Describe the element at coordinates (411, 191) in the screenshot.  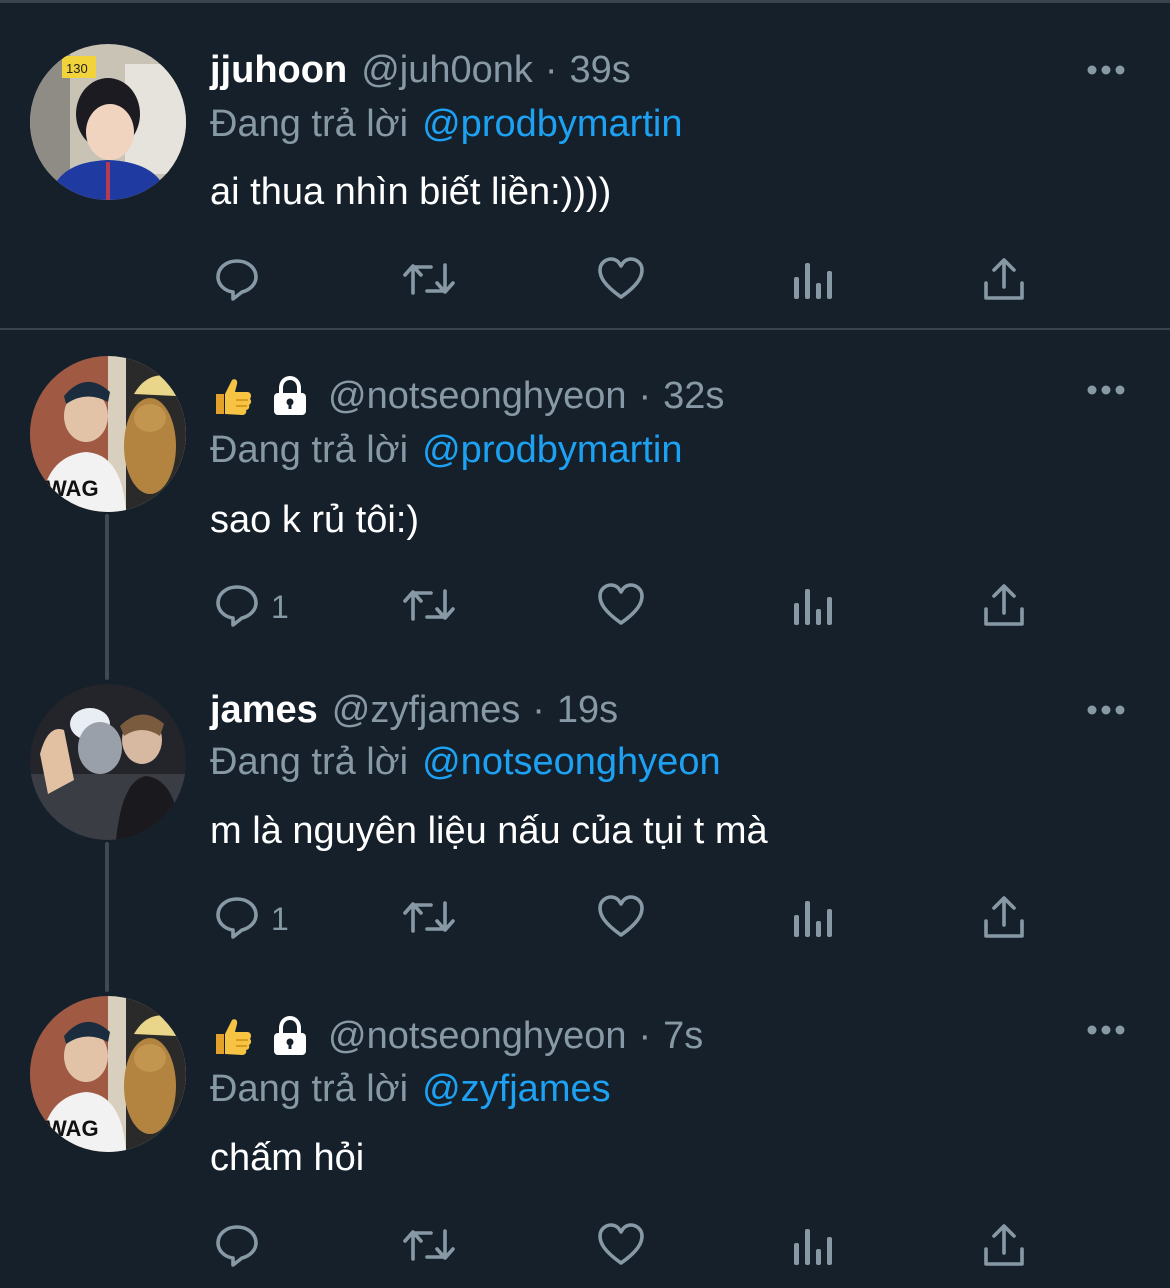
I see `tweet-text: ai thua nhìn biết liền:))))` at that location.